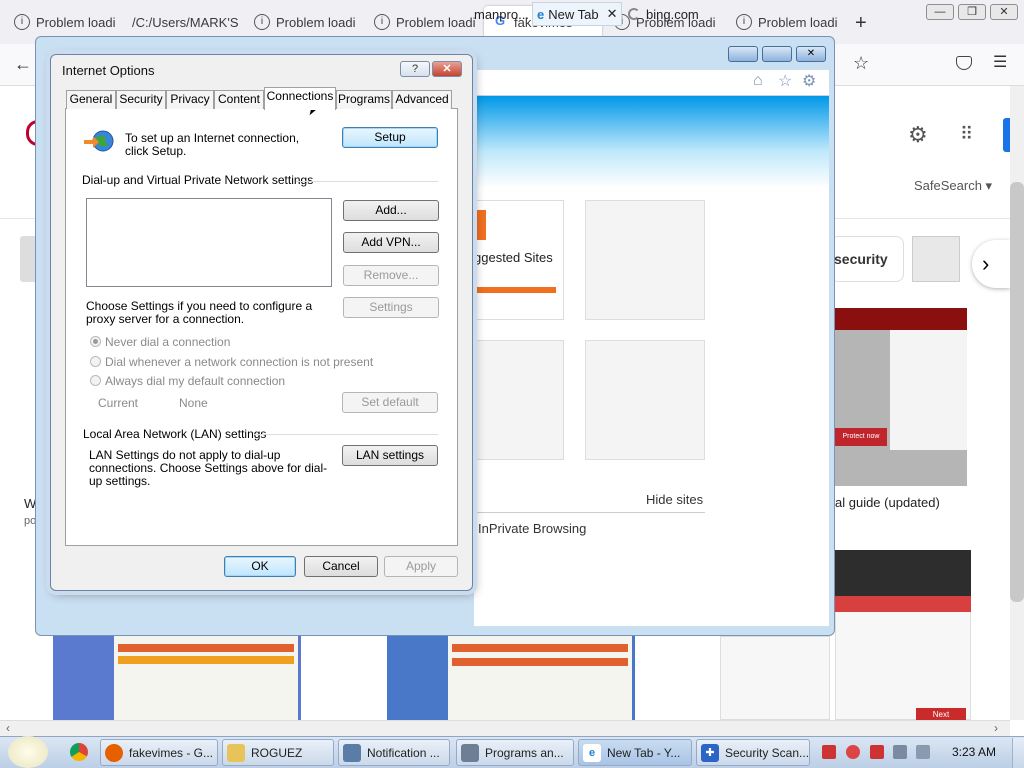 The height and width of the screenshot is (768, 1024). Describe the element at coordinates (612, 14) in the screenshot. I see `close-tab-icon: ✕` at that location.